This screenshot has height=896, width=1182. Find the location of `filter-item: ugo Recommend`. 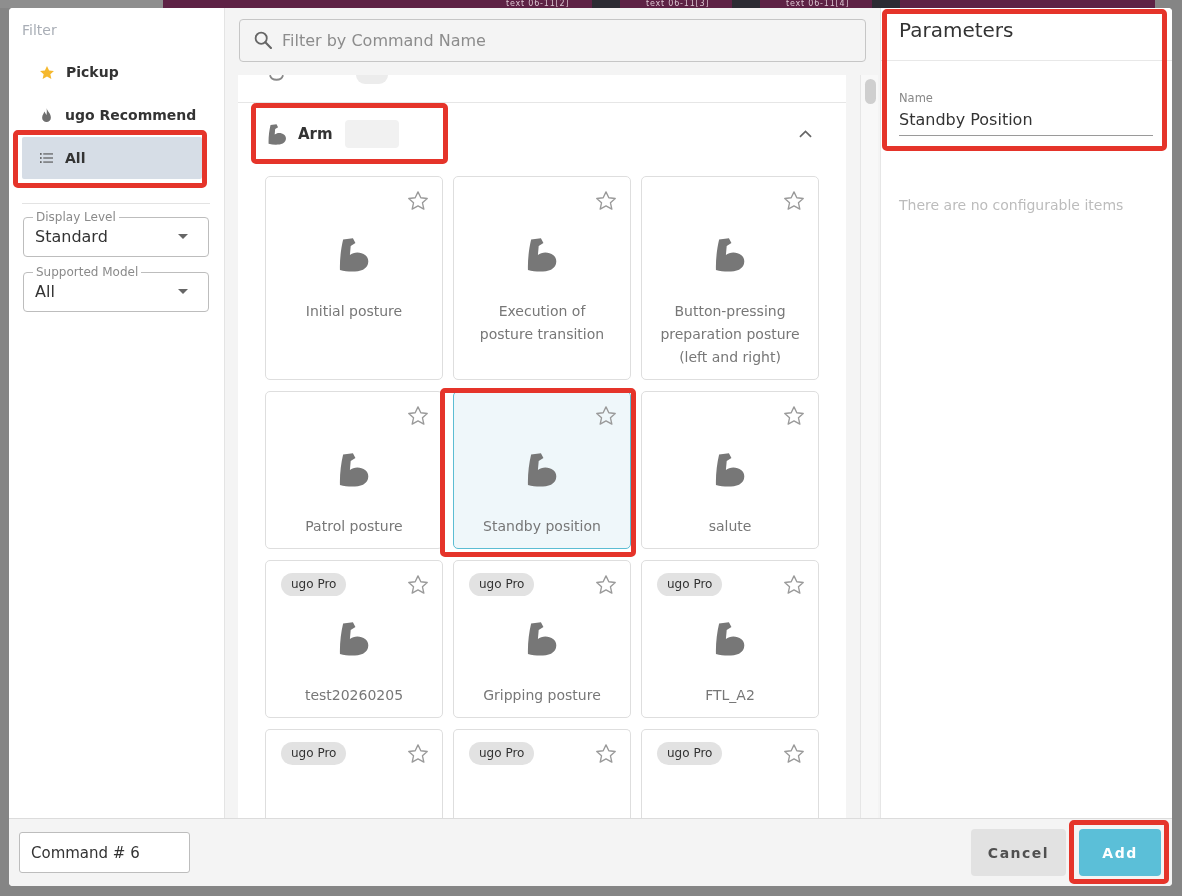

filter-item: ugo Recommend is located at coordinates (112, 115).